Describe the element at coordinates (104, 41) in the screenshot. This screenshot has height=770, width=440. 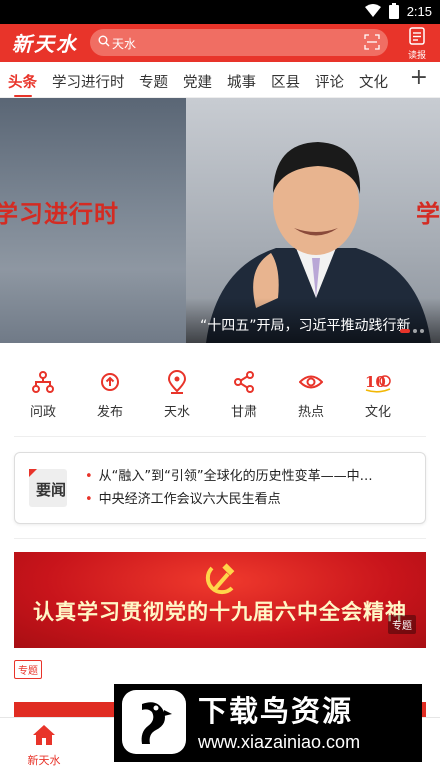
I see `search-icon` at that location.